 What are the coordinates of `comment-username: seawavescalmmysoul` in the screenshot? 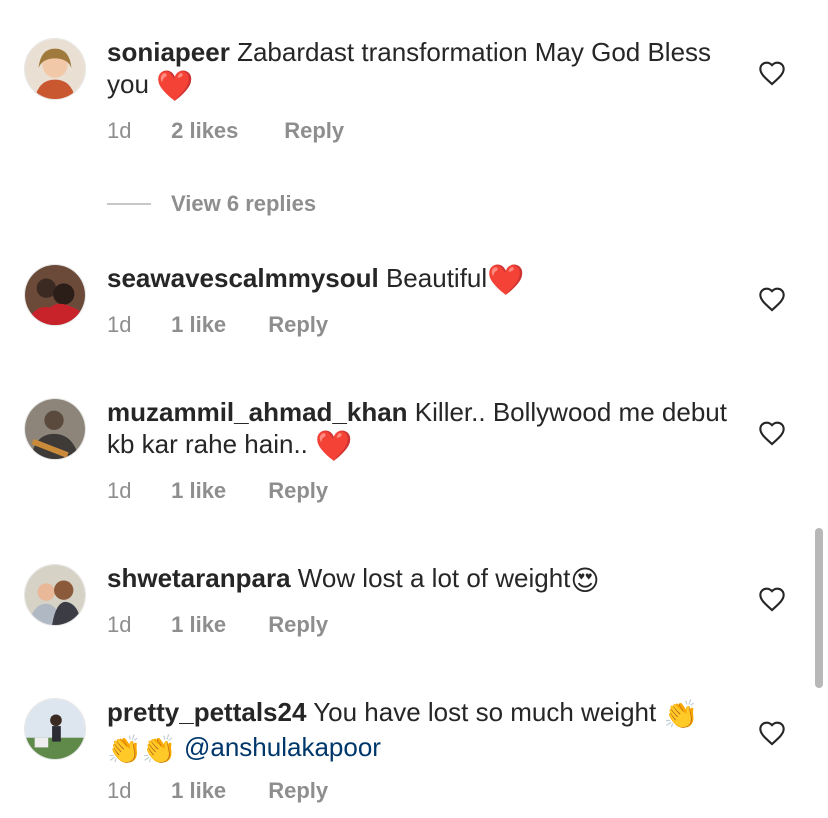 It's located at (243, 278).